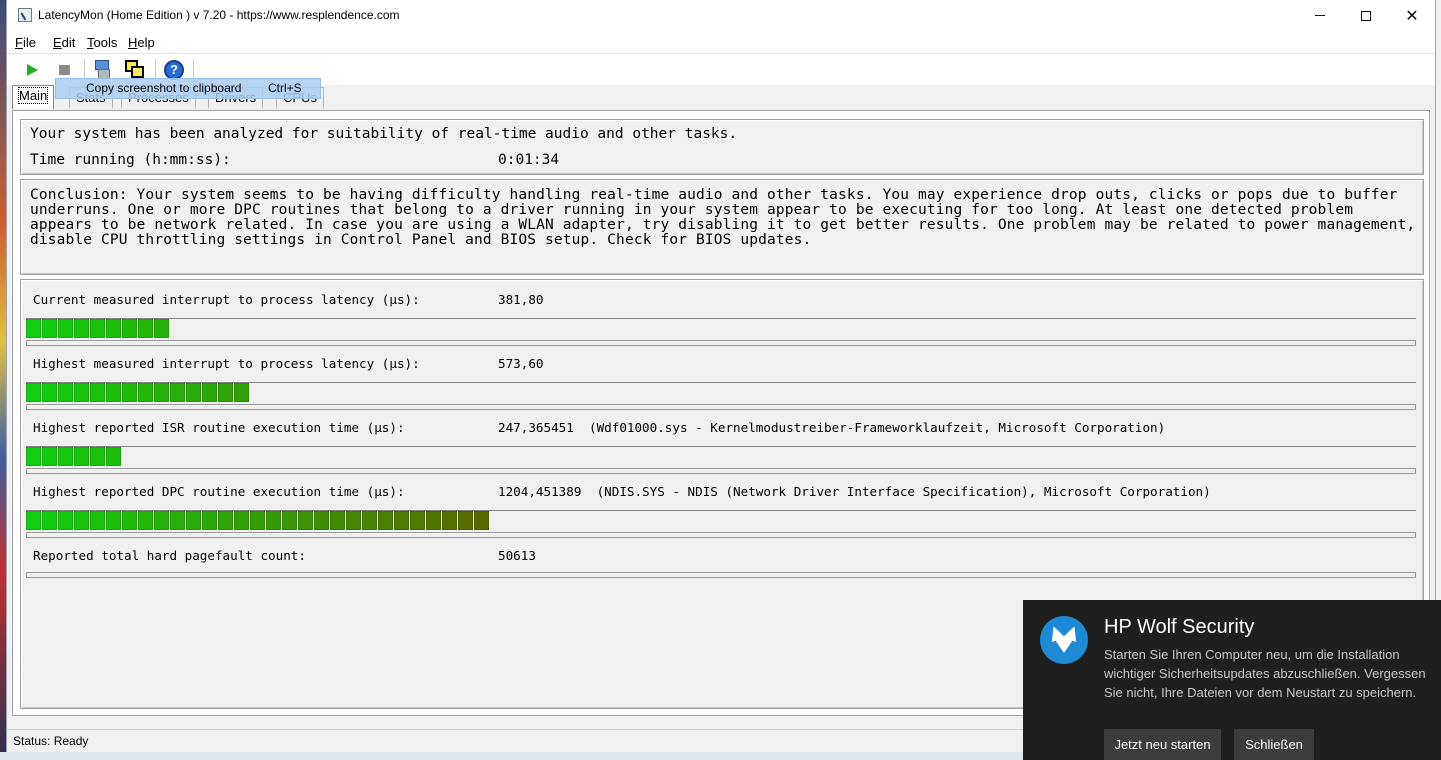 This screenshot has height=760, width=1441. What do you see at coordinates (1179, 627) in the screenshot?
I see `toast-title: HP Wolf Security` at bounding box center [1179, 627].